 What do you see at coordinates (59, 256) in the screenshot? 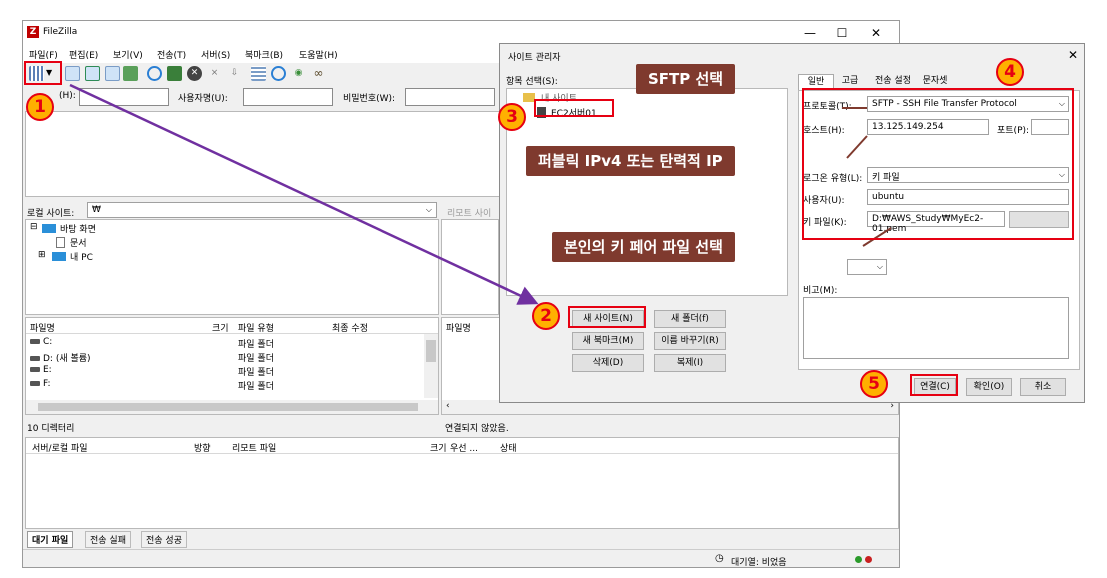
I see `computer-icon` at bounding box center [59, 256].